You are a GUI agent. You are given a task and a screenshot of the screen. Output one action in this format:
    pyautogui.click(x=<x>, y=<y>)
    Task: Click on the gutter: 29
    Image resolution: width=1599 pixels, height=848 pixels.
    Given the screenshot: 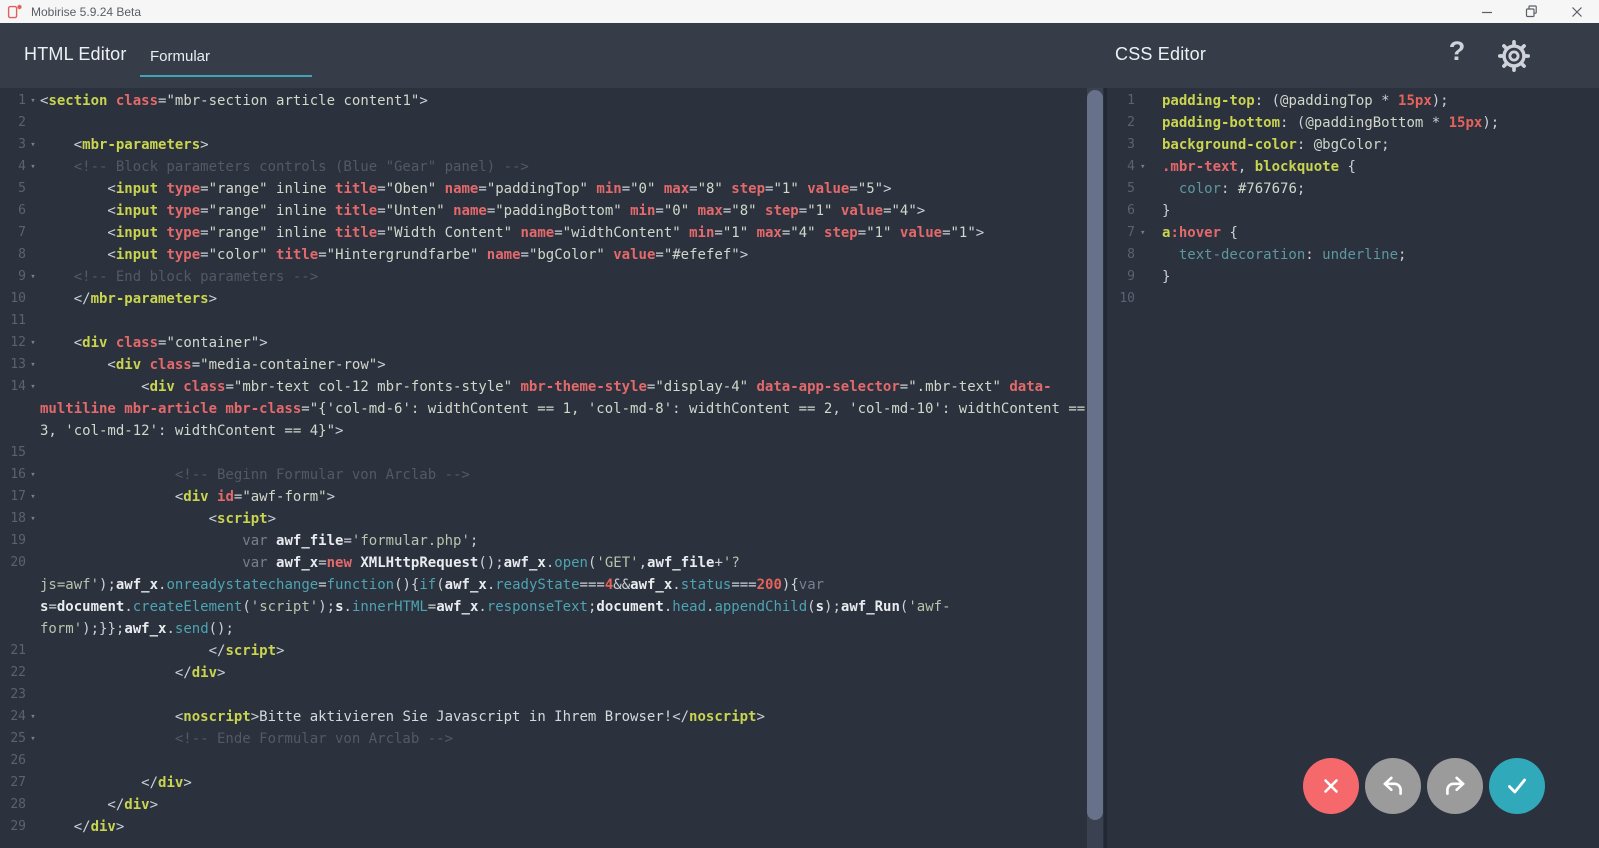 What is the action you would take?
    pyautogui.click(x=20, y=827)
    